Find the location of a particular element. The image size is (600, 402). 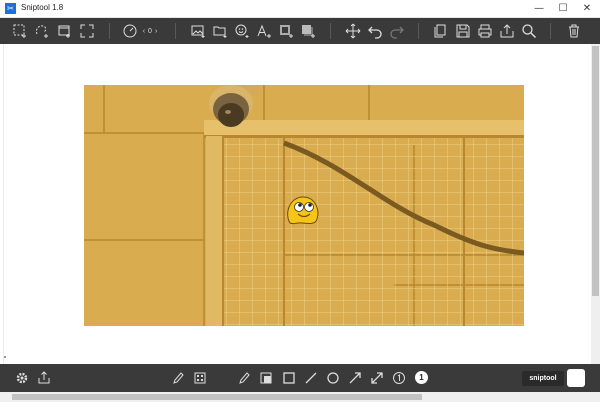

window-title: Sniptool 1.8 is located at coordinates (42, 7).